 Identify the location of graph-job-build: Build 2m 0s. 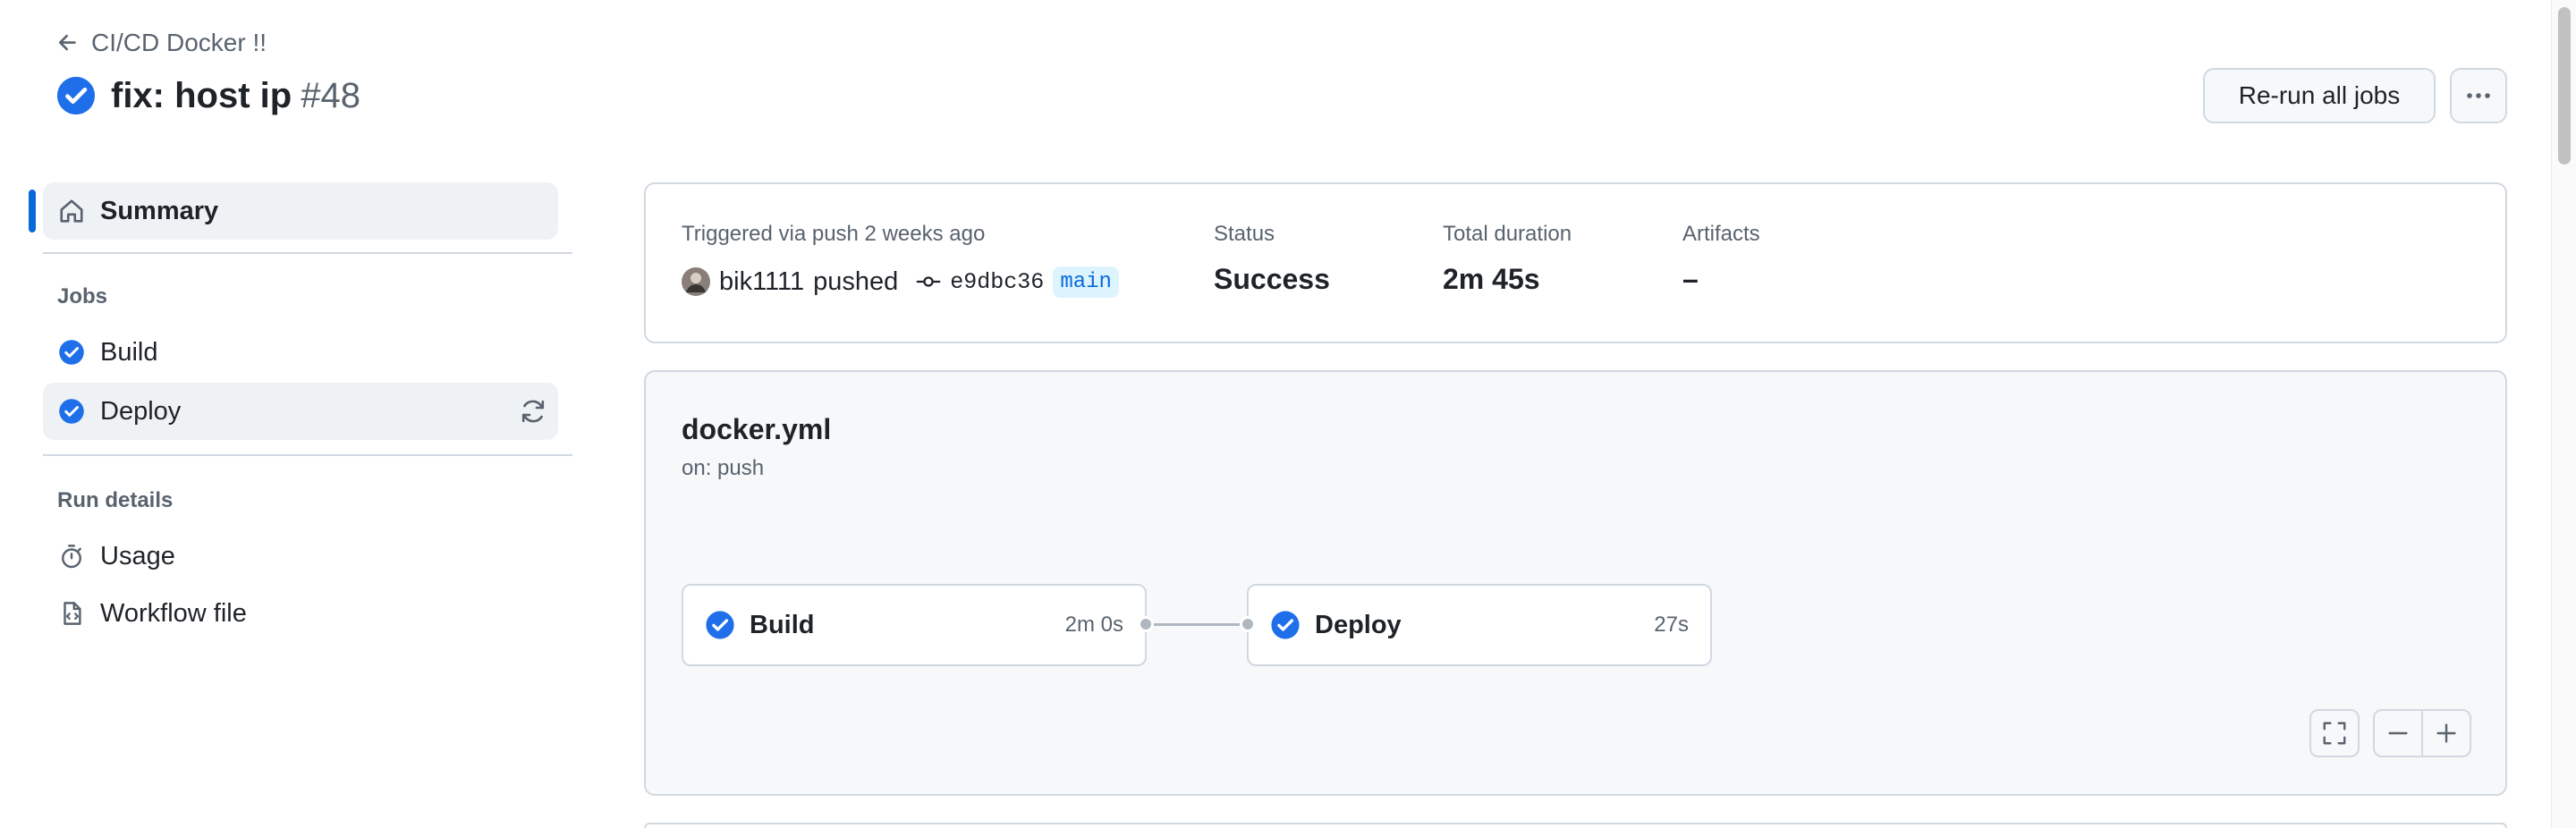
(914, 625).